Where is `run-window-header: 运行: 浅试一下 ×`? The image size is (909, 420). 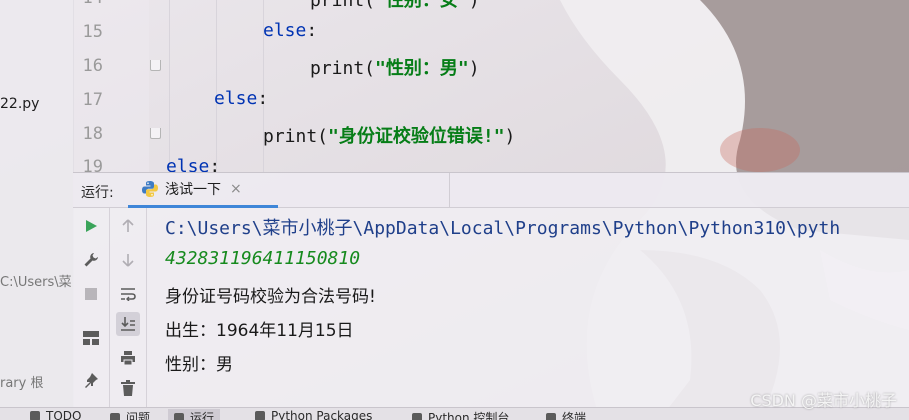 run-window-header: 运行: 浅试一下 × is located at coordinates (491, 190).